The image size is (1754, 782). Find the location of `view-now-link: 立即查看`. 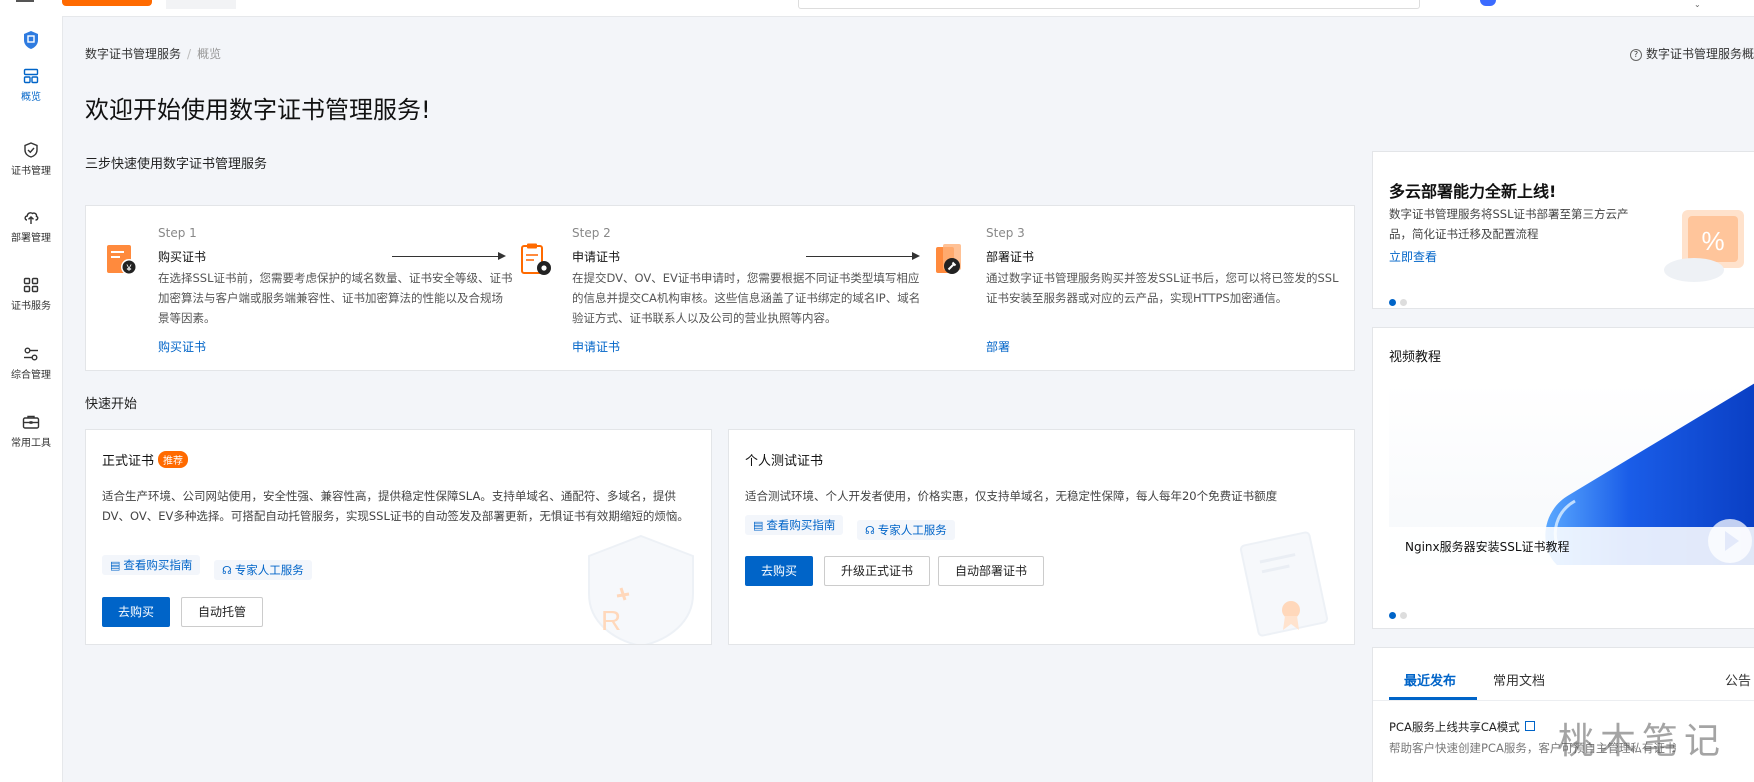

view-now-link: 立即查看 is located at coordinates (1413, 256).